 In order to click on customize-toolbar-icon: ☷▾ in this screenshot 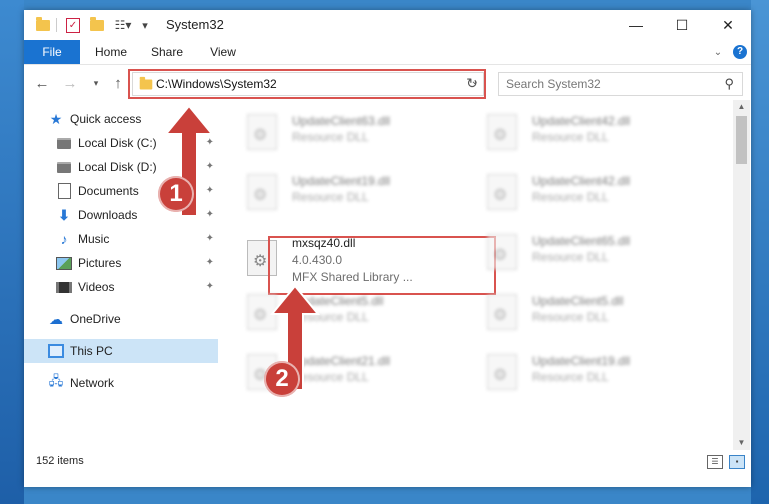, I will do `click(123, 25)`.